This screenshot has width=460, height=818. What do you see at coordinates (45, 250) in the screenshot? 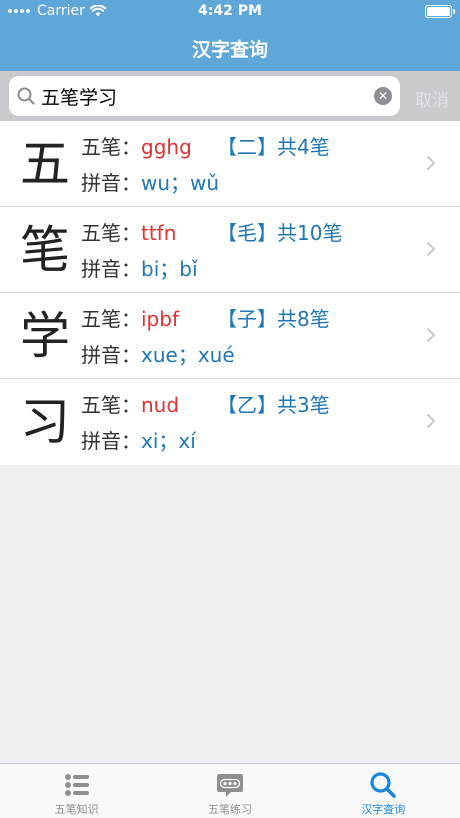
I see `result-char: 笔` at bounding box center [45, 250].